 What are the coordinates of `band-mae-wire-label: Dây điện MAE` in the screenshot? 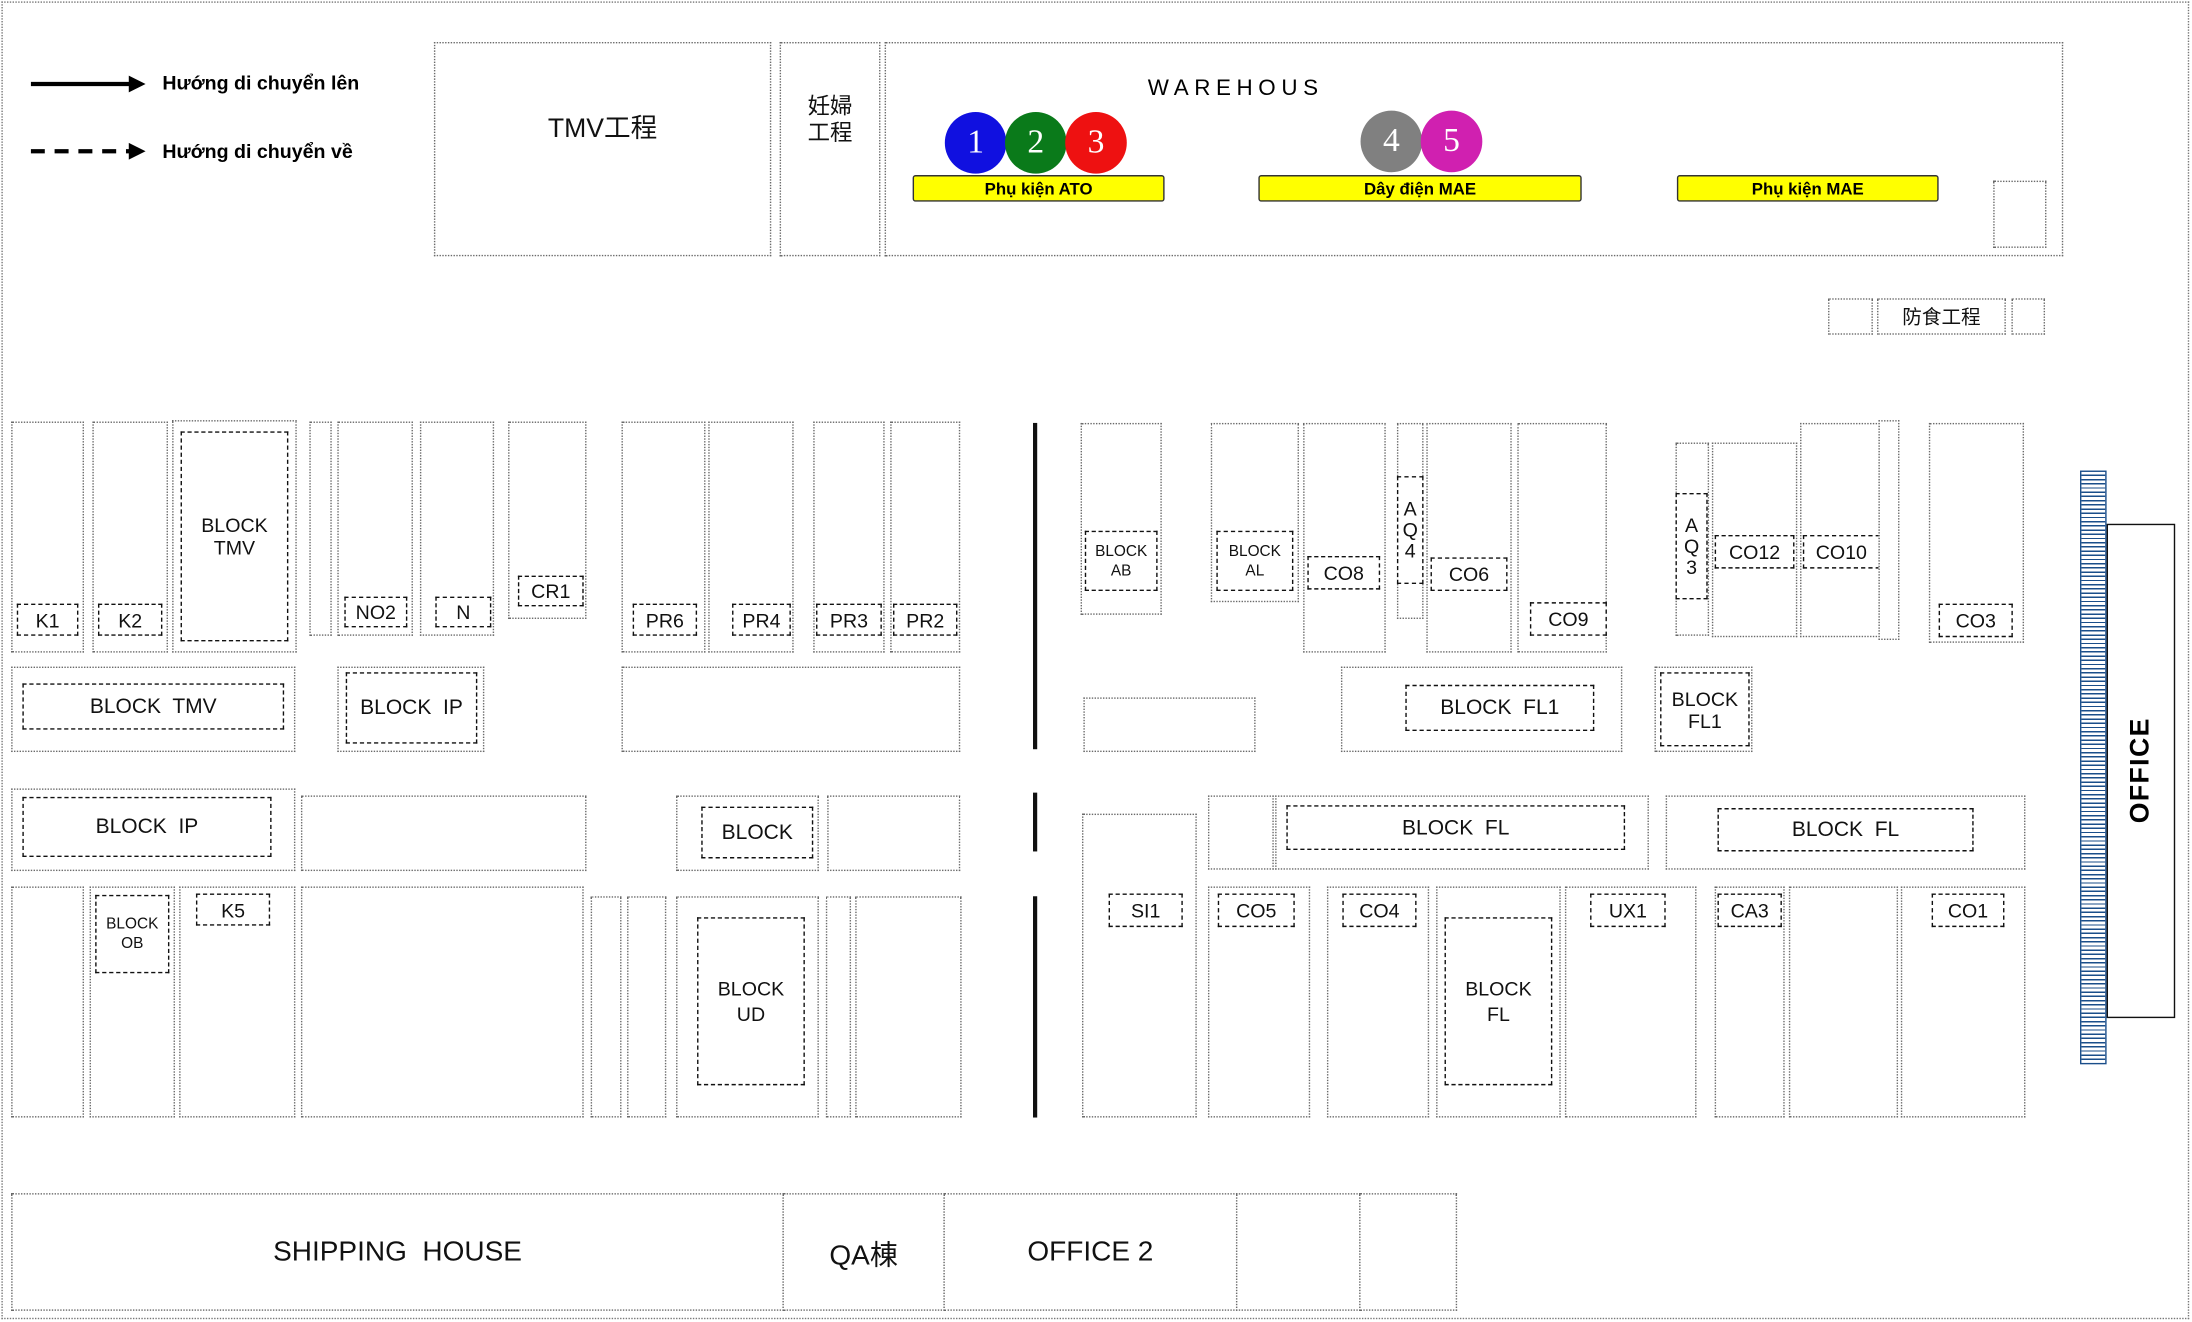 It's located at (1420, 188).